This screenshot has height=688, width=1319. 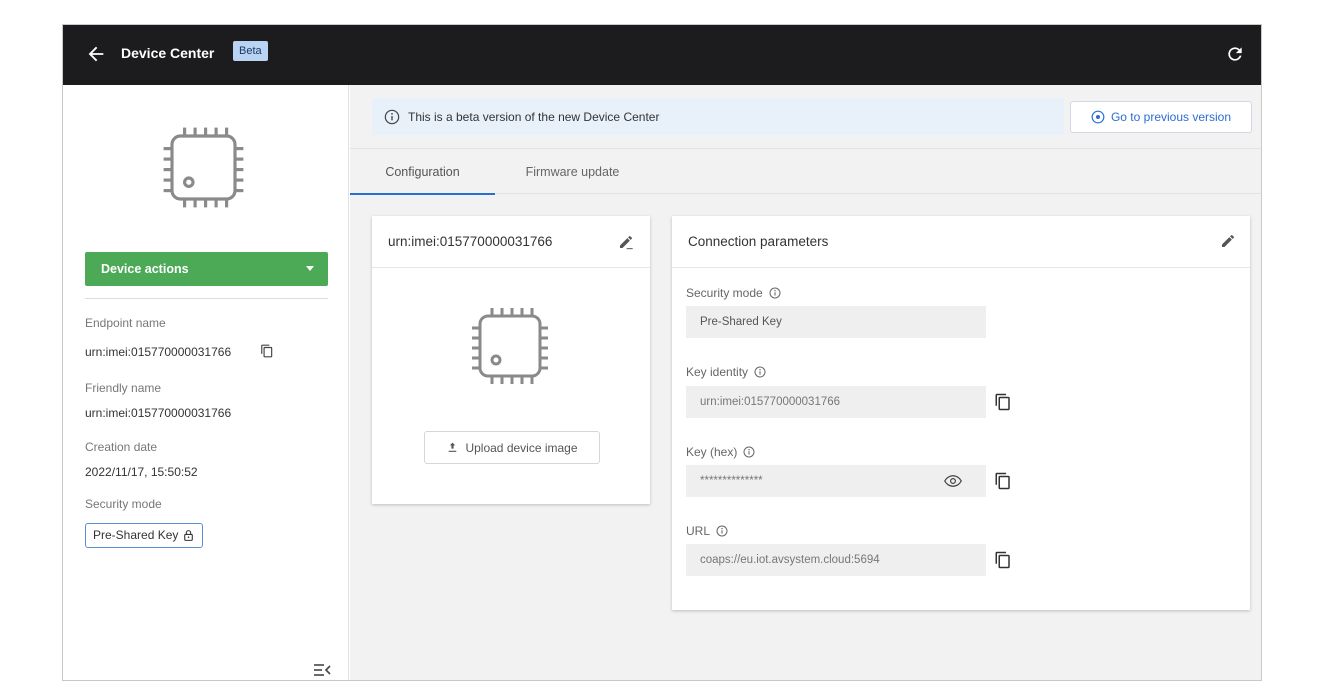 What do you see at coordinates (158, 413) in the screenshot?
I see `friendly-name-value: urn:imei:015770000031766` at bounding box center [158, 413].